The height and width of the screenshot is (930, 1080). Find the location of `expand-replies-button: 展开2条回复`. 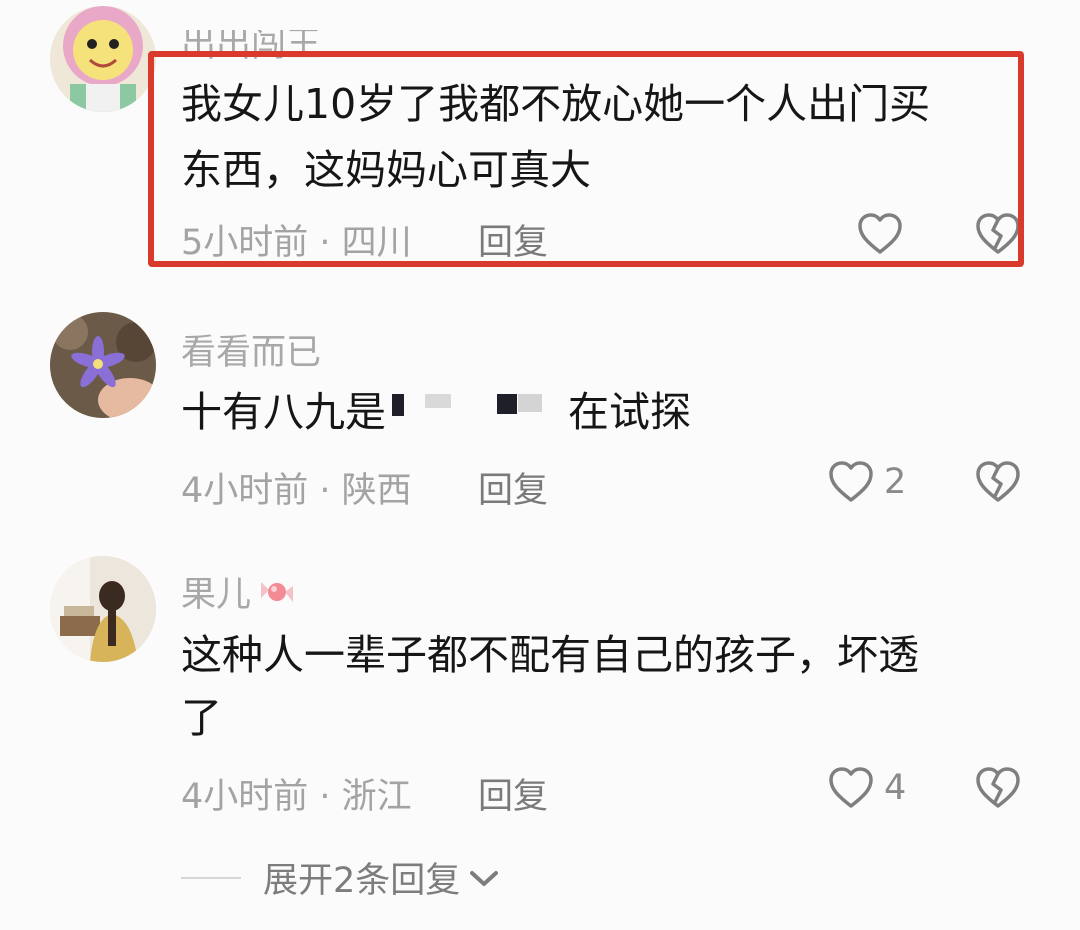

expand-replies-button: 展开2条回复 is located at coordinates (341, 877).